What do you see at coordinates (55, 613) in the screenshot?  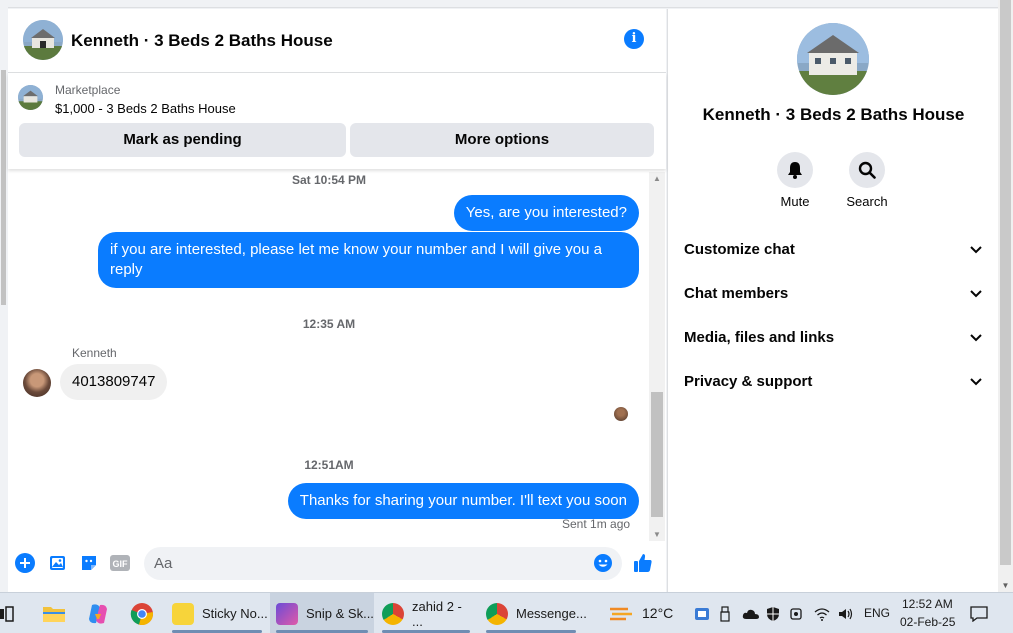 I see `file-explorer-icon` at bounding box center [55, 613].